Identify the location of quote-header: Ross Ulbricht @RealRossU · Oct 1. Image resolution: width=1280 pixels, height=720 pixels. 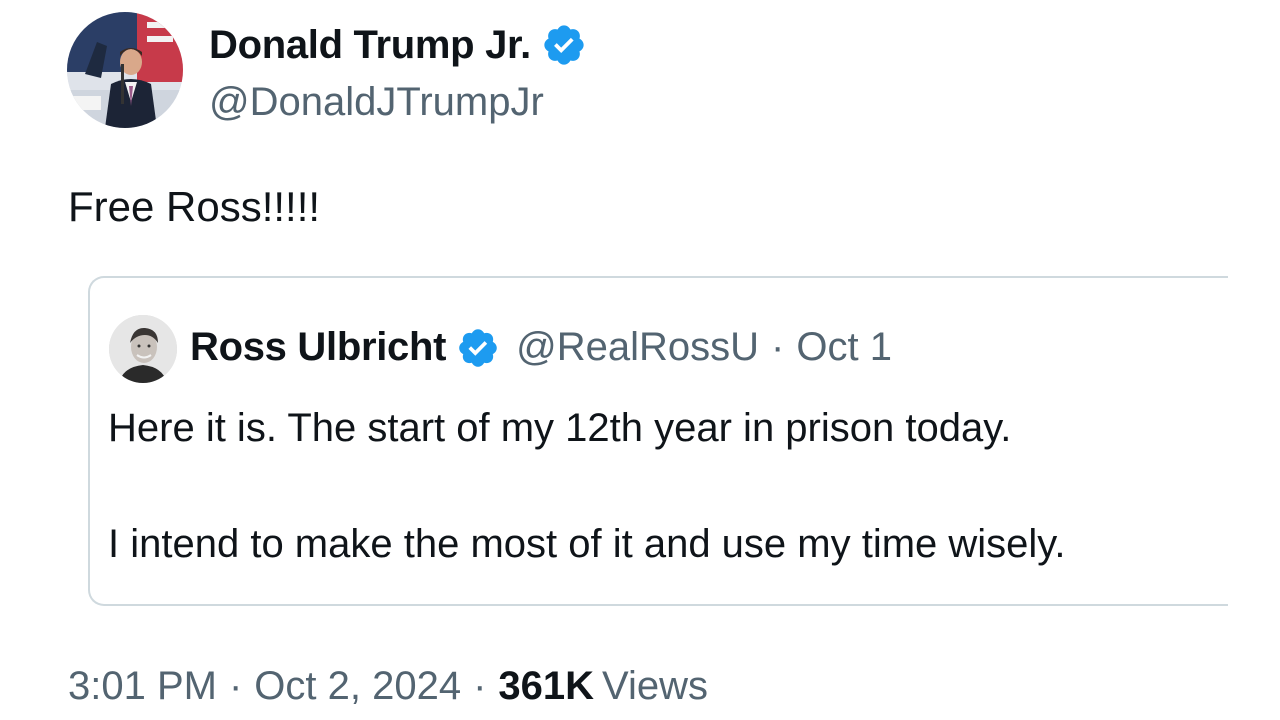
(541, 347).